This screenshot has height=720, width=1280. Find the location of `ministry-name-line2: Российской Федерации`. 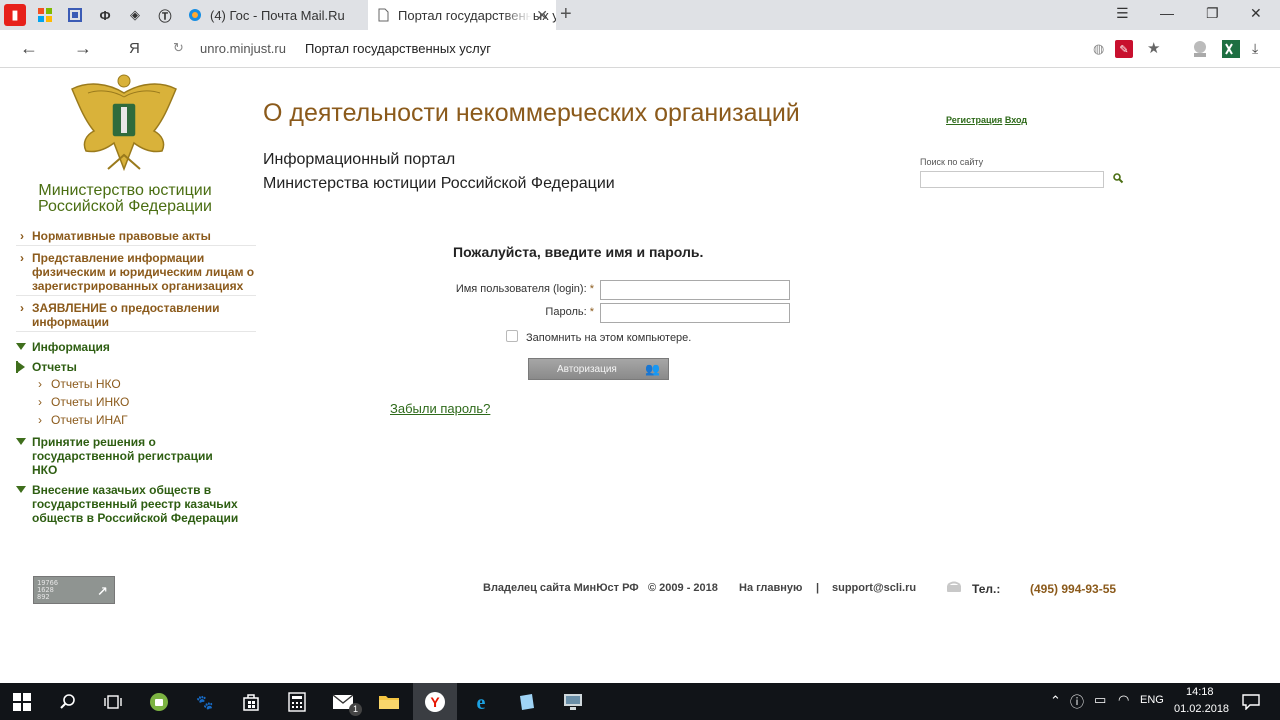

ministry-name-line2: Российской Федерации is located at coordinates (125, 206).